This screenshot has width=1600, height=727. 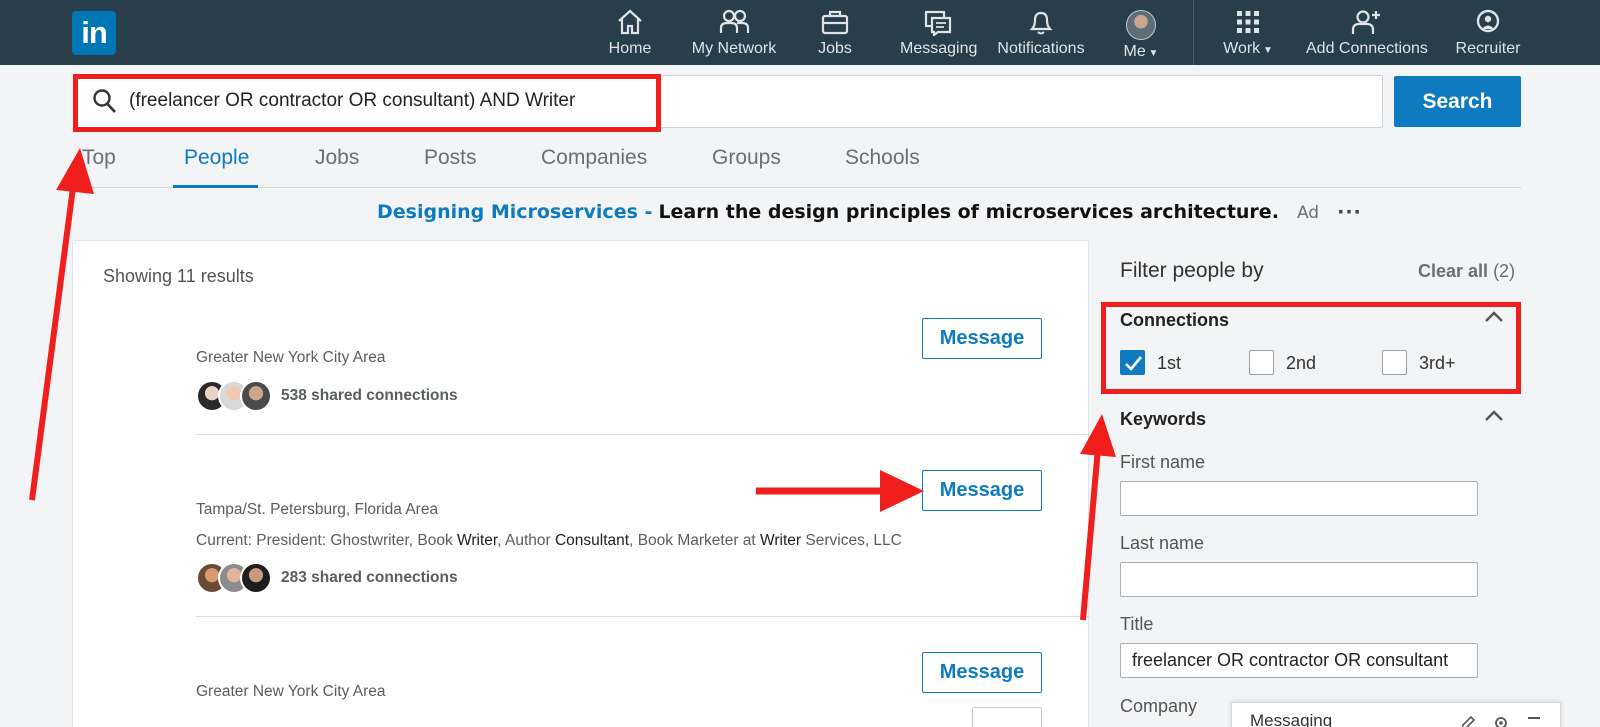 What do you see at coordinates (215, 186) in the screenshot?
I see `active-tab-indicator` at bounding box center [215, 186].